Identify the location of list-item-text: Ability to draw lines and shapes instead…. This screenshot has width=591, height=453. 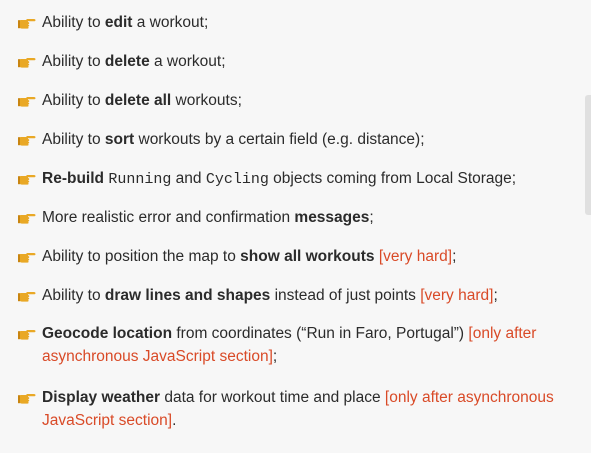
(310, 295).